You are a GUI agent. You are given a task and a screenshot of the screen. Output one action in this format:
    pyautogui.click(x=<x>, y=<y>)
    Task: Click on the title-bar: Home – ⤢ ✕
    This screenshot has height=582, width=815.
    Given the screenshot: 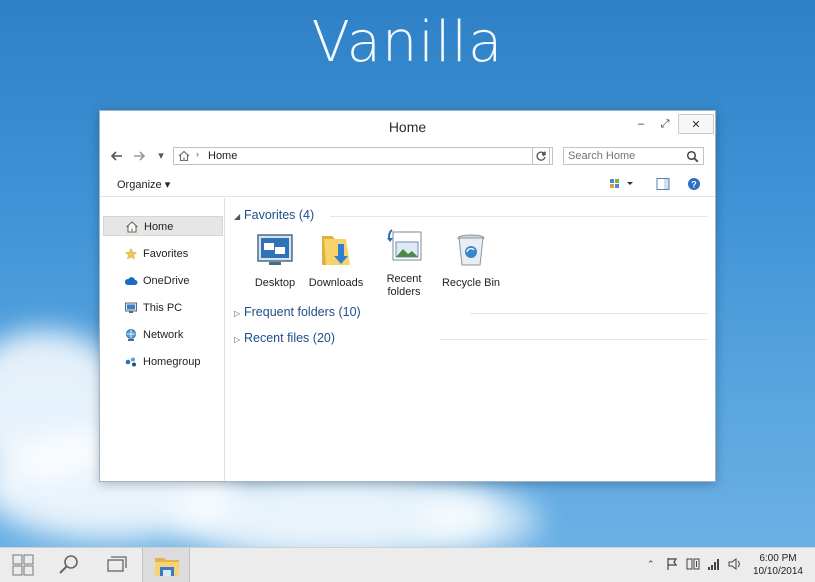 What is the action you would take?
    pyautogui.click(x=407, y=127)
    